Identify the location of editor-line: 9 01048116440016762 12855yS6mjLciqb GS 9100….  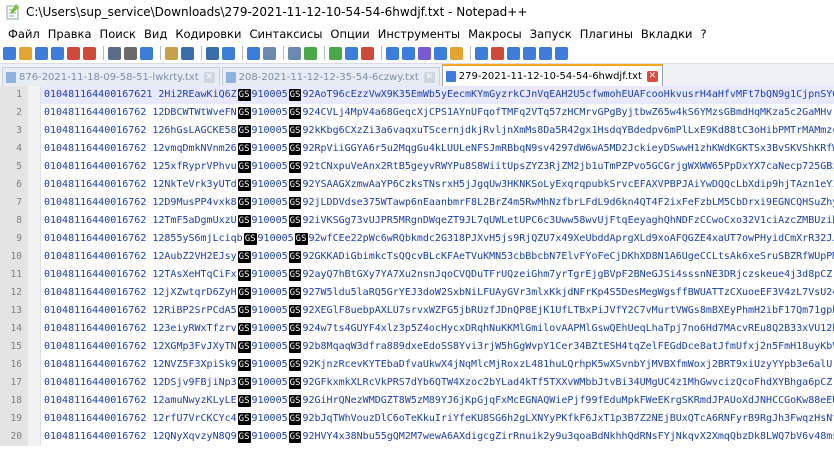
(417, 239).